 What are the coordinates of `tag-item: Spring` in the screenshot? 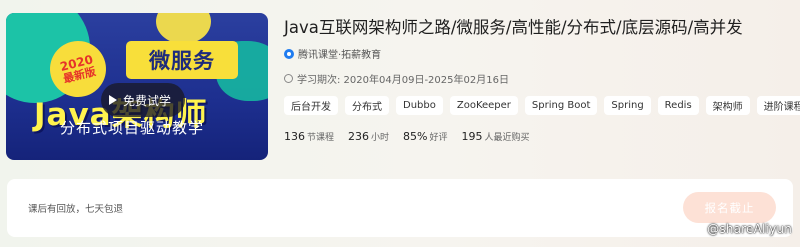 It's located at (627, 105).